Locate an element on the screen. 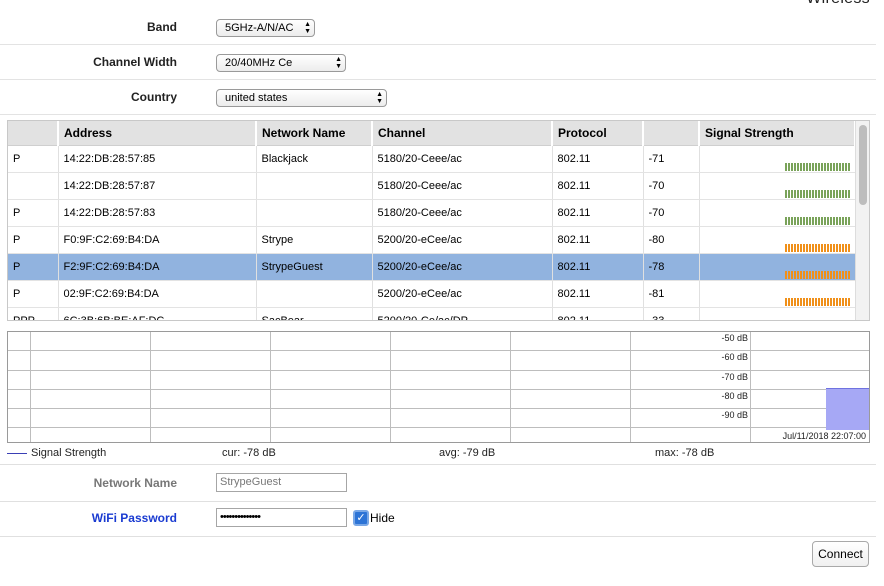  cell-address: 14:22:DB:28:57:87 is located at coordinates (157, 186).